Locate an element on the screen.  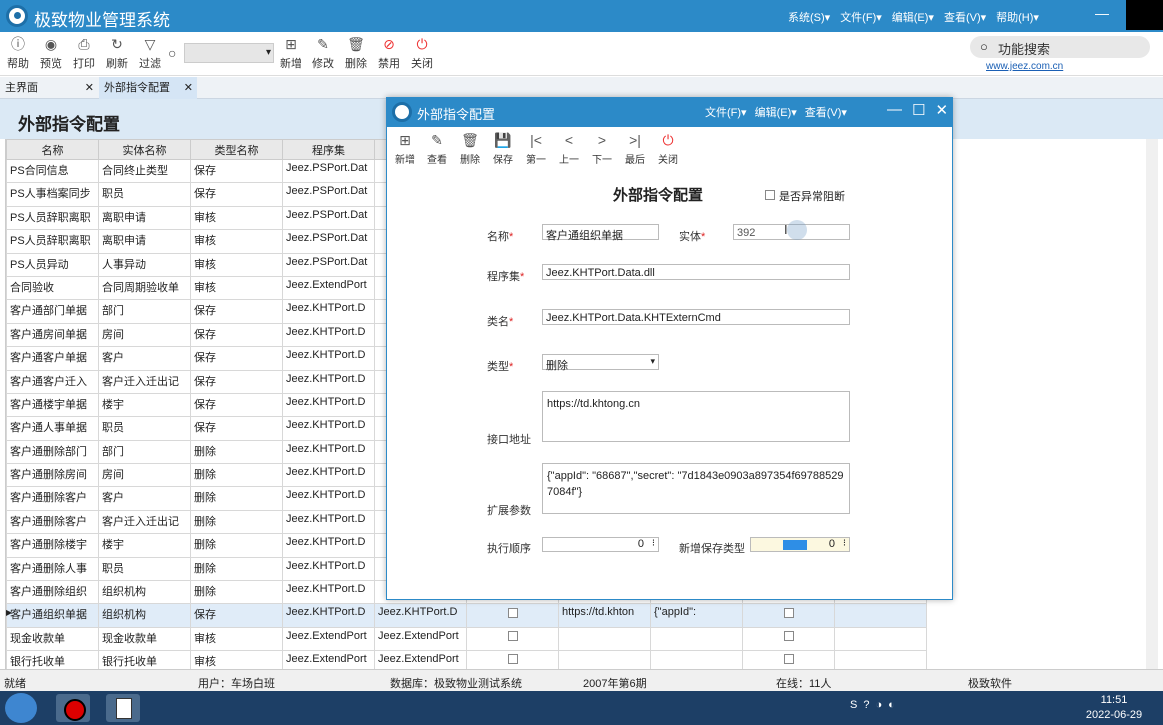
delete-button: 🗑 删除 is located at coordinates (356, 53).